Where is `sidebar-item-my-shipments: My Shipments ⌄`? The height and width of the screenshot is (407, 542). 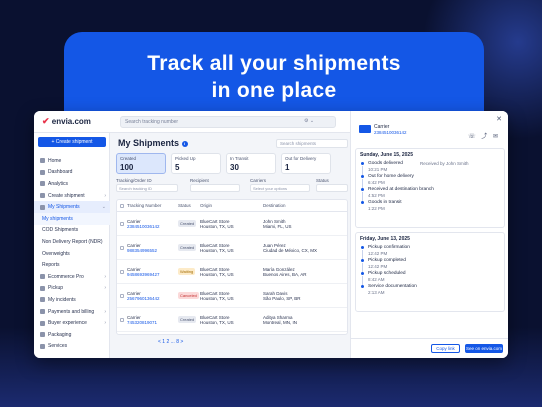
sidebar-item-my-shipments: My Shipments ⌄ is located at coordinates (72, 207).